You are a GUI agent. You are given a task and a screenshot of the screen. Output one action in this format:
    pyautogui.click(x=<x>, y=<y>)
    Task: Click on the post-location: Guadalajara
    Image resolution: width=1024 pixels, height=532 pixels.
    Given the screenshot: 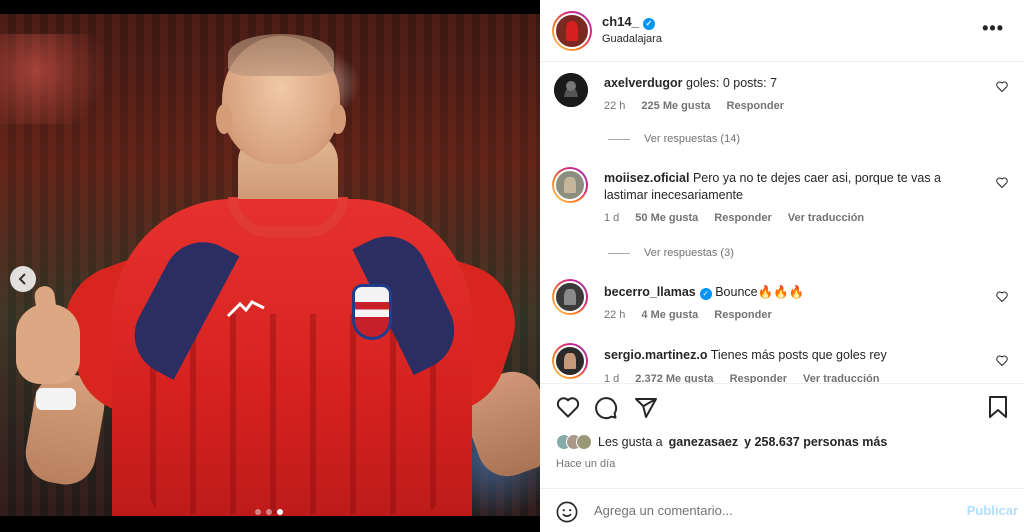 What is the action you would take?
    pyautogui.click(x=632, y=39)
    